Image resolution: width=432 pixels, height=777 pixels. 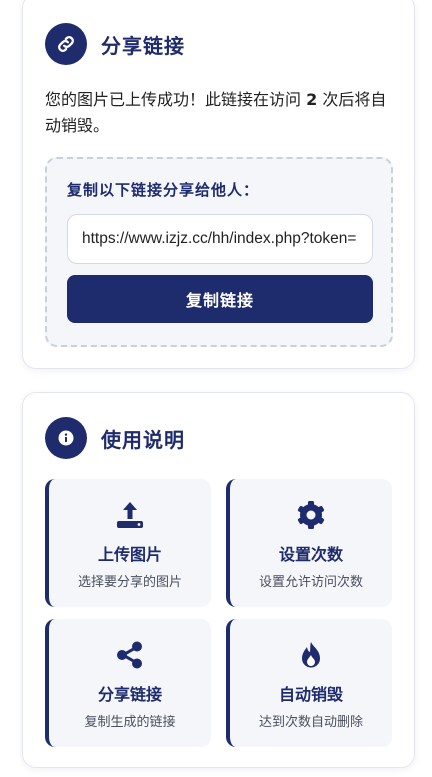 I want to click on help-card-title: 使用说明, so click(x=143, y=439).